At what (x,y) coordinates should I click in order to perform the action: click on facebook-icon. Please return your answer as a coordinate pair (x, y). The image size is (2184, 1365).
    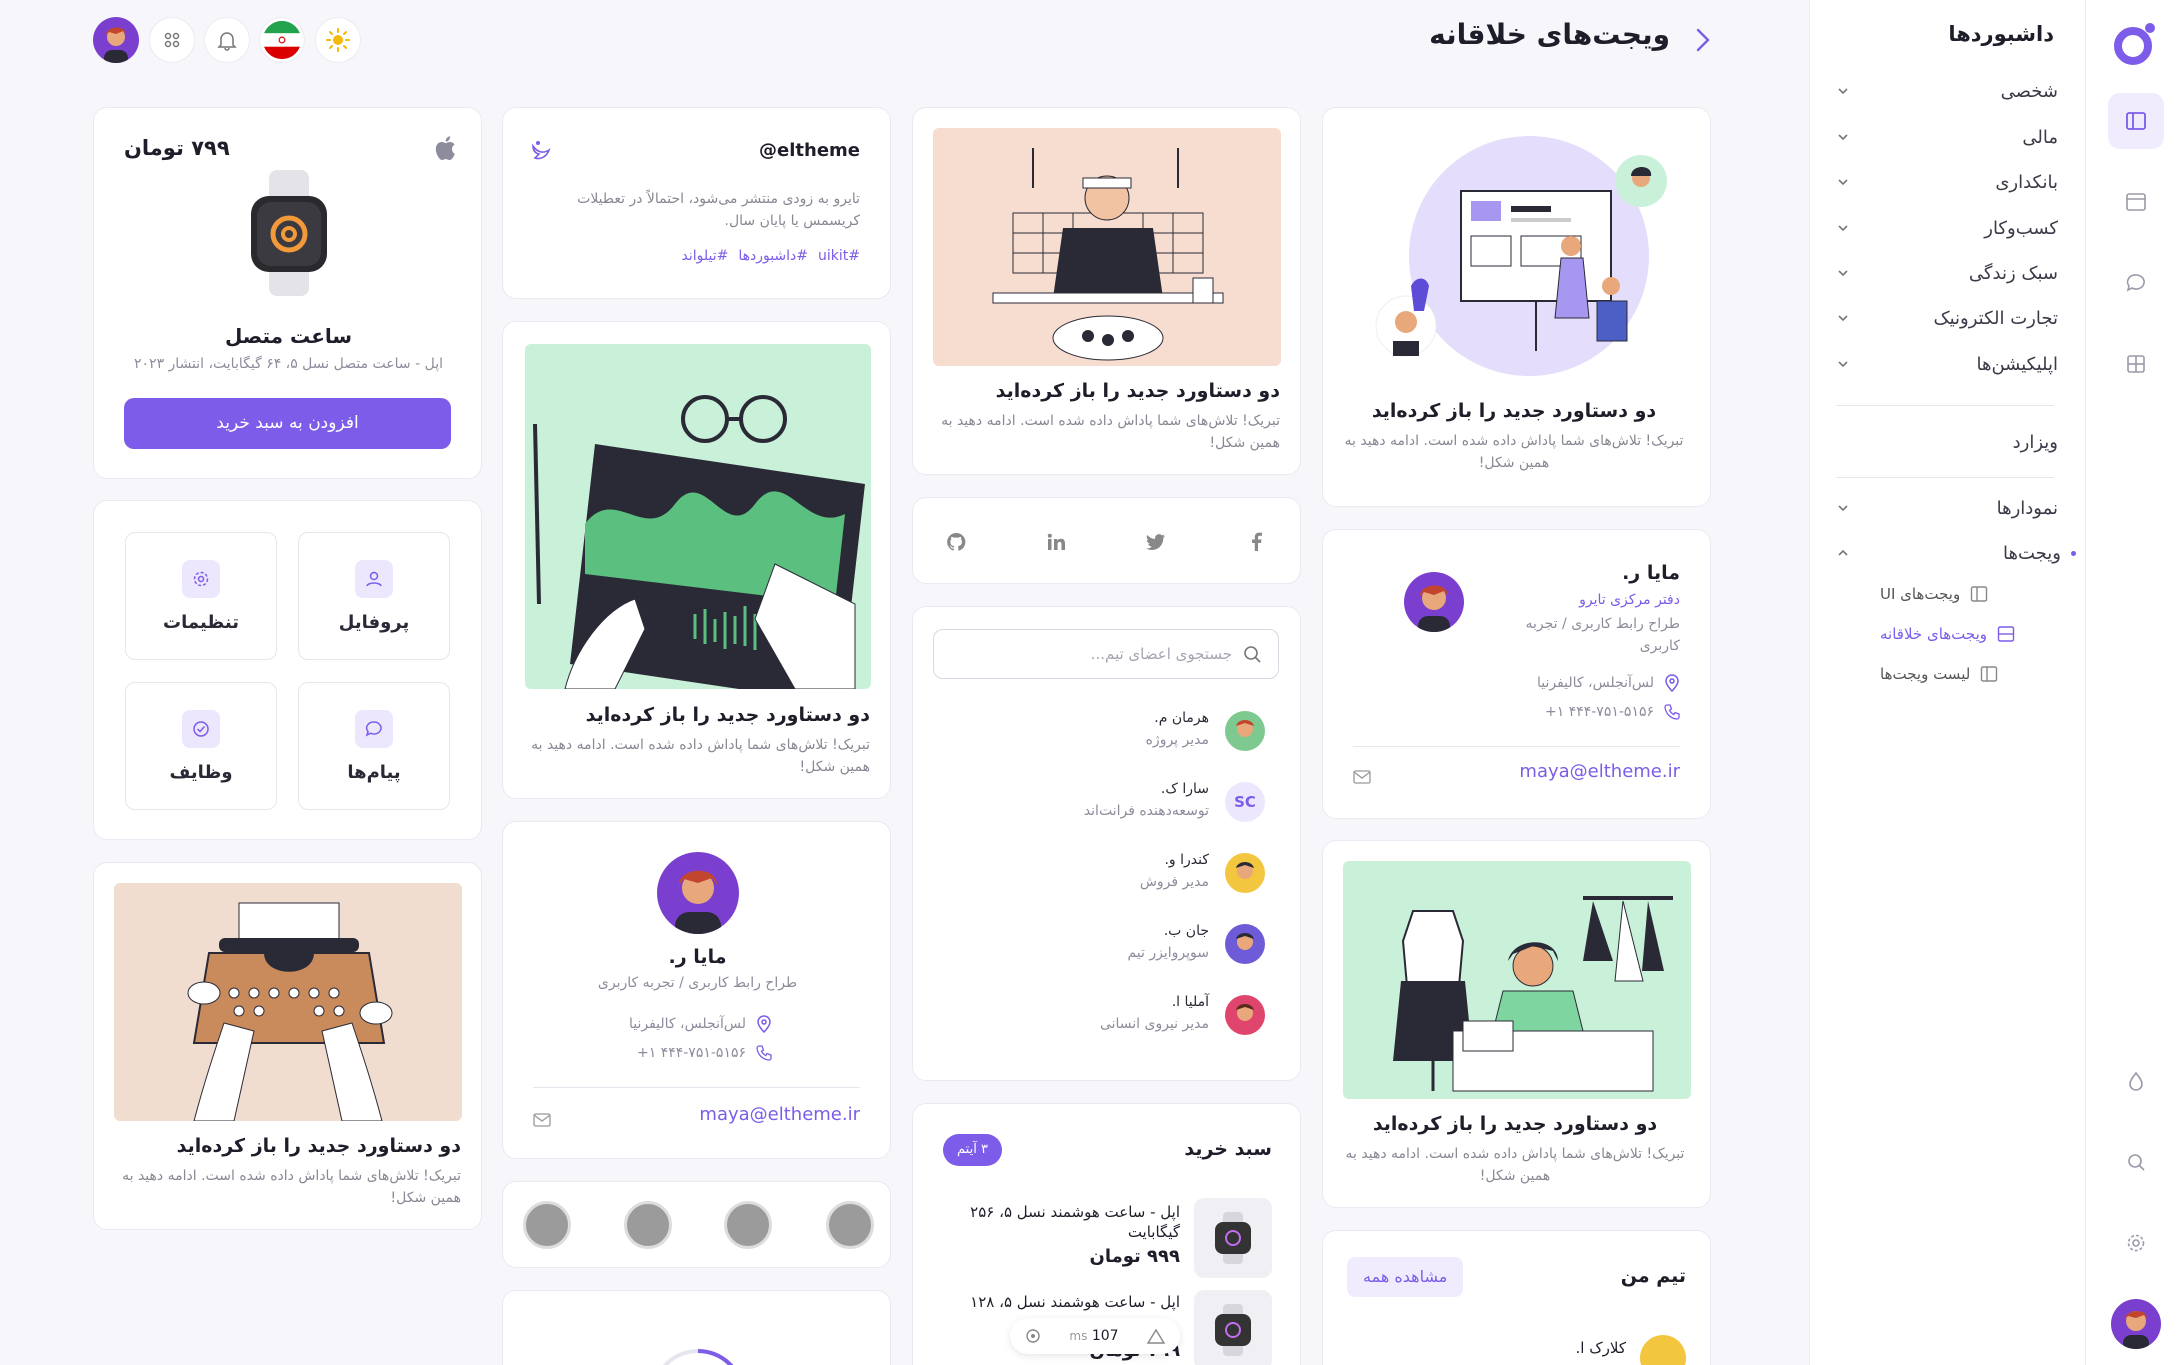
    Looking at the image, I should click on (1256, 542).